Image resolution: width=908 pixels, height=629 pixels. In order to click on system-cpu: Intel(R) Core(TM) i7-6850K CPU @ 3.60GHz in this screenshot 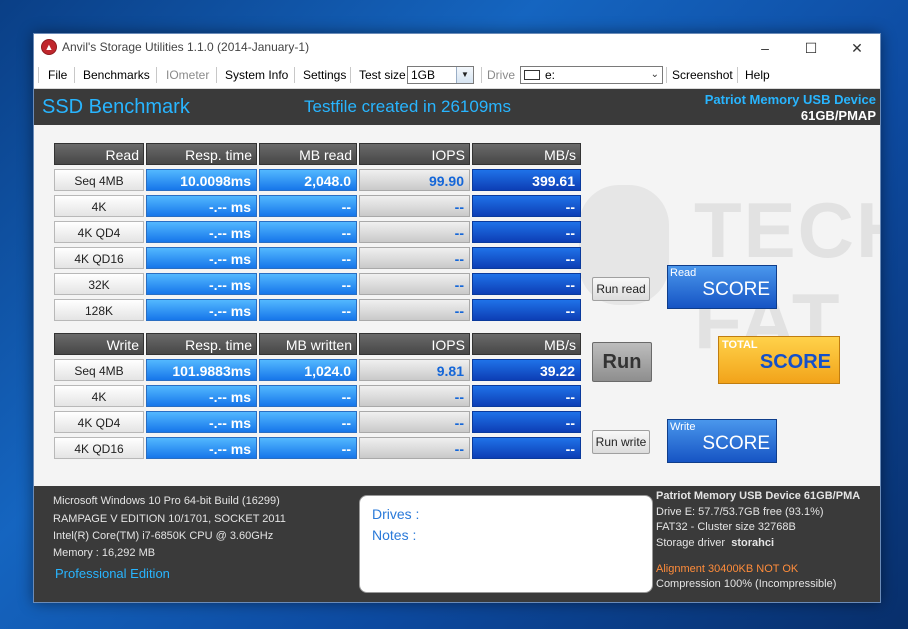, I will do `click(163, 536)`.